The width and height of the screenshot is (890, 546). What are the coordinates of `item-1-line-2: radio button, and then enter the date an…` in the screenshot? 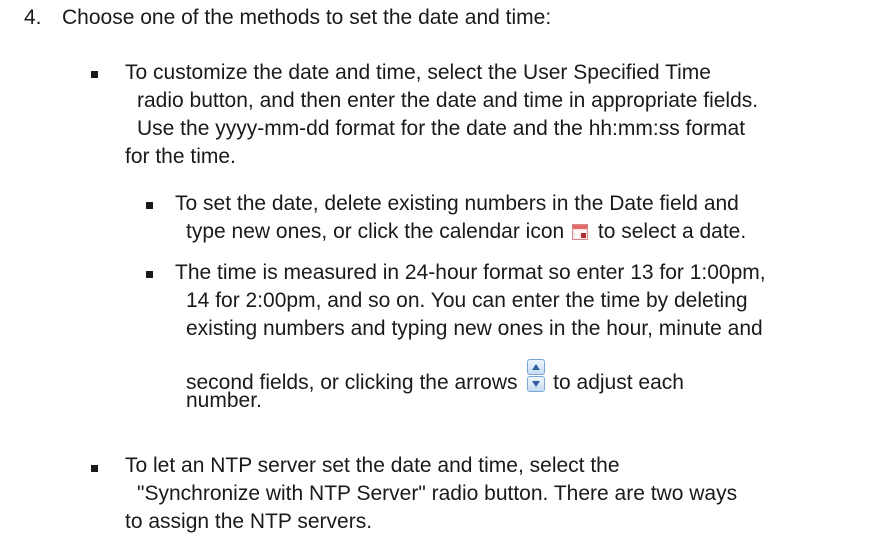 It's located at (448, 100).